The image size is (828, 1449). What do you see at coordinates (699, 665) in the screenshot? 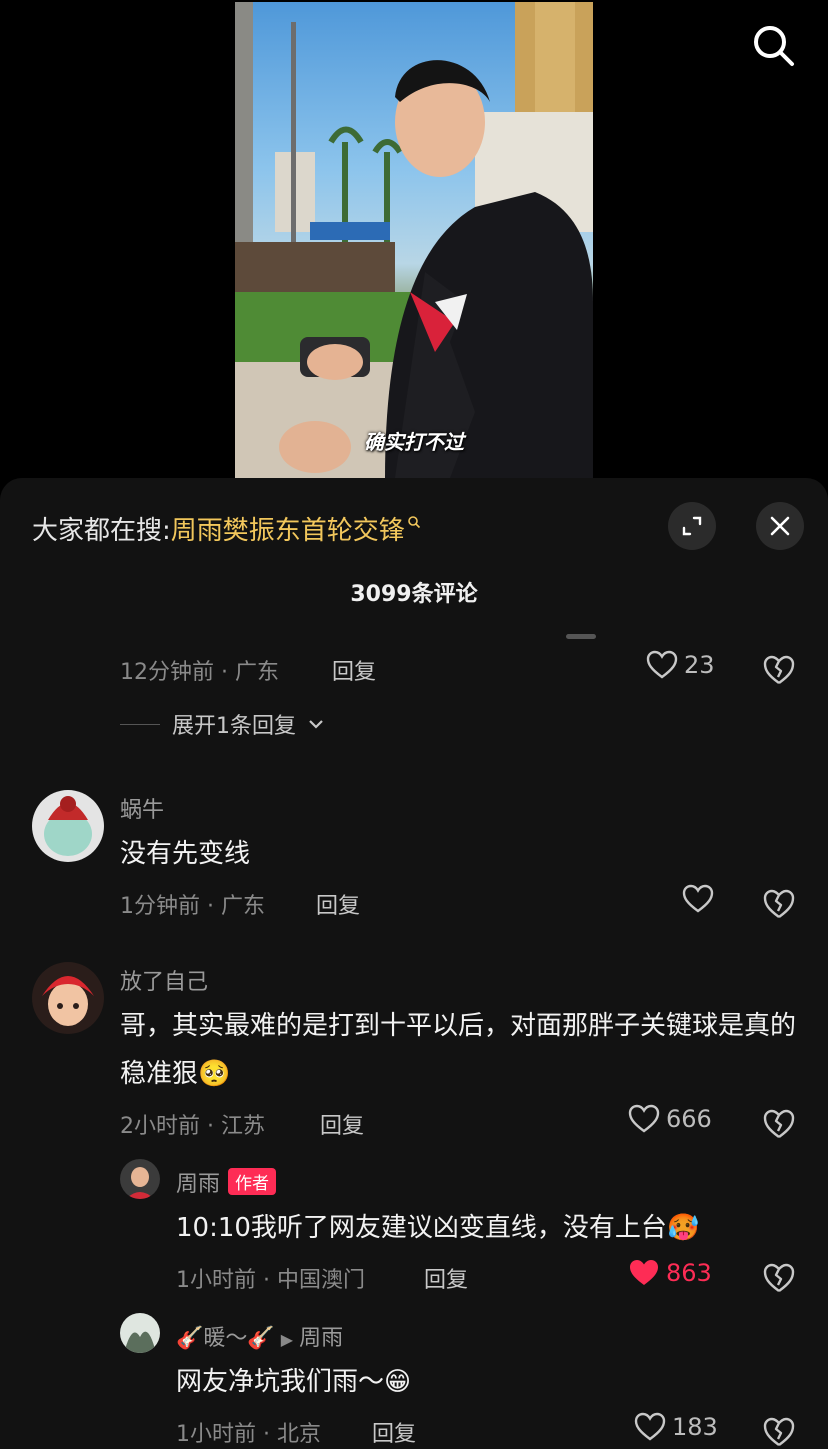
I see `like-count: 23` at bounding box center [699, 665].